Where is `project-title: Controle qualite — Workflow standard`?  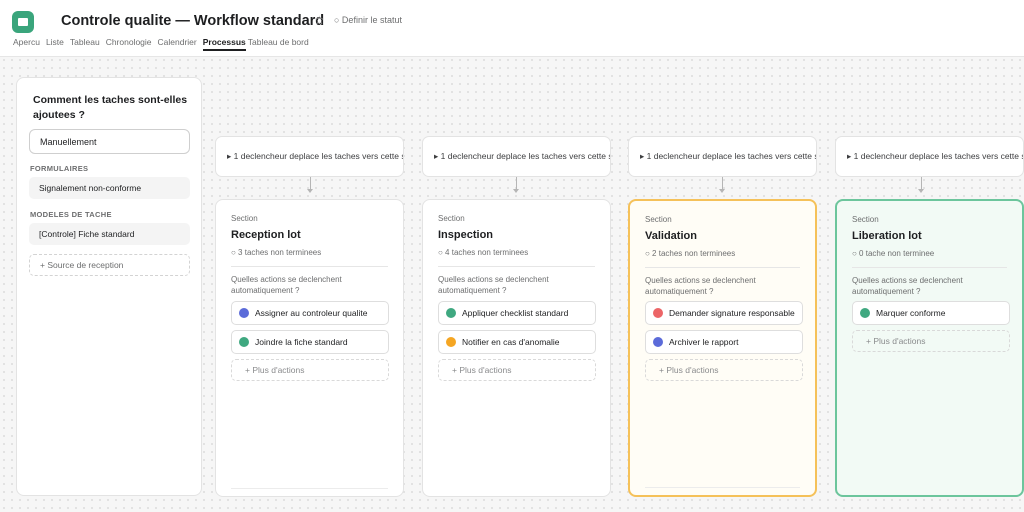
project-title: Controle qualite — Workflow standard is located at coordinates (192, 21).